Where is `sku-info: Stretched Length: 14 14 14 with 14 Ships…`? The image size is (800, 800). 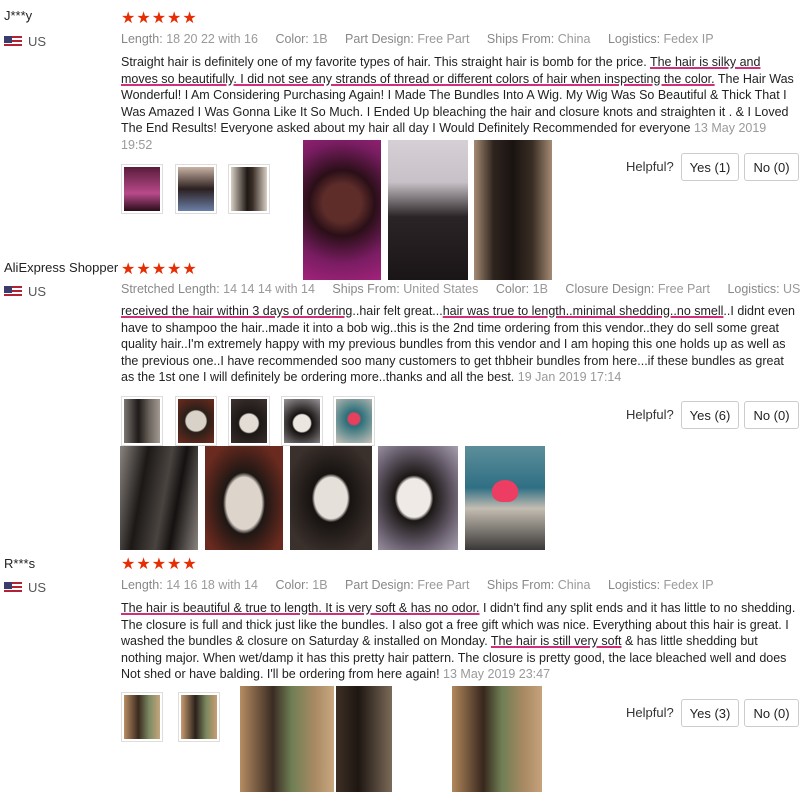 sku-info: Stretched Length: 14 14 14 with 14 Ships… is located at coordinates (460, 289).